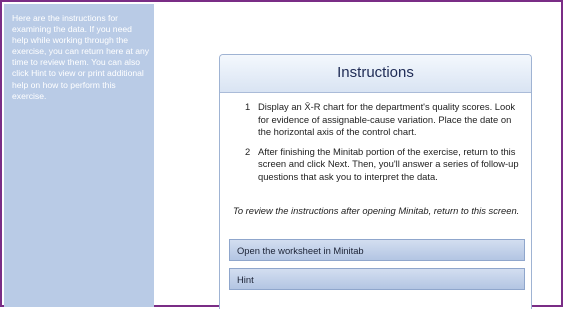  What do you see at coordinates (245, 279) in the screenshot?
I see `hint-label: Hint` at bounding box center [245, 279].